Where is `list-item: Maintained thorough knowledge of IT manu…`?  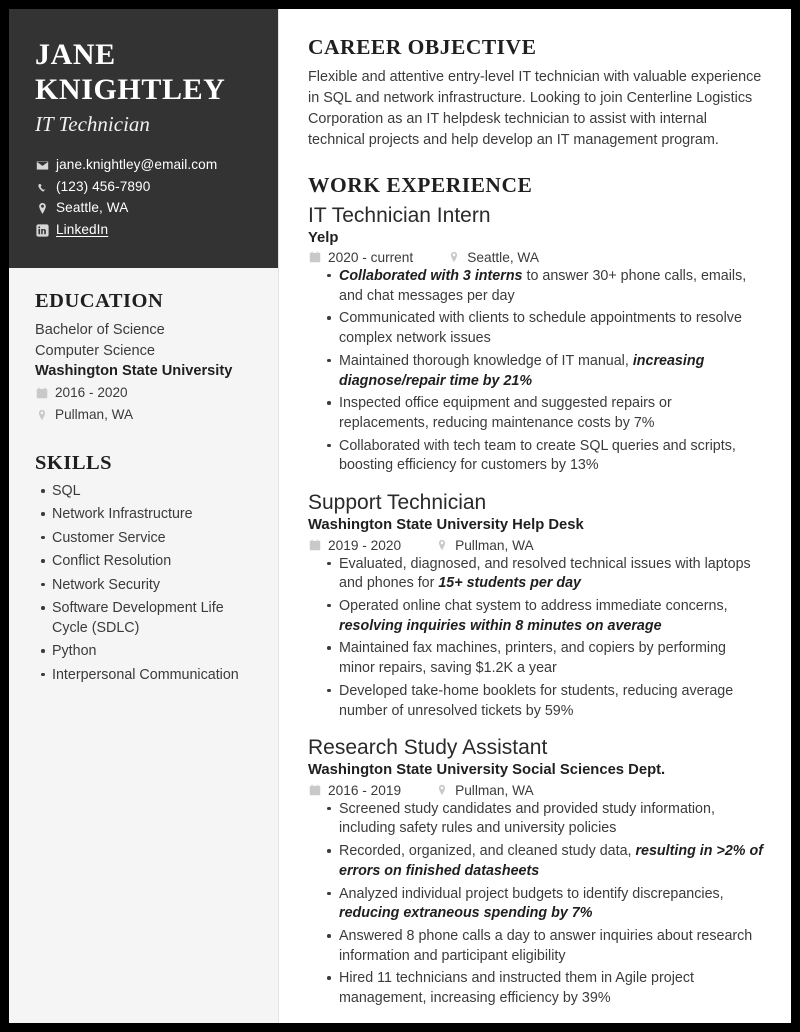
list-item: Maintained thorough knowledge of IT manu… is located at coordinates (545, 371).